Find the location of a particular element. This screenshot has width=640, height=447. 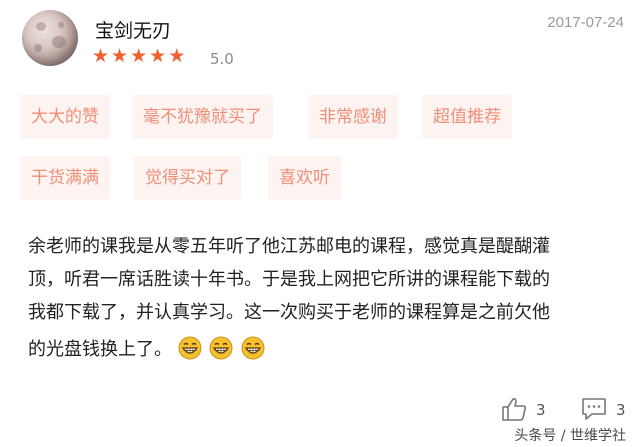

tag-chip: 干货满满 is located at coordinates (65, 178).